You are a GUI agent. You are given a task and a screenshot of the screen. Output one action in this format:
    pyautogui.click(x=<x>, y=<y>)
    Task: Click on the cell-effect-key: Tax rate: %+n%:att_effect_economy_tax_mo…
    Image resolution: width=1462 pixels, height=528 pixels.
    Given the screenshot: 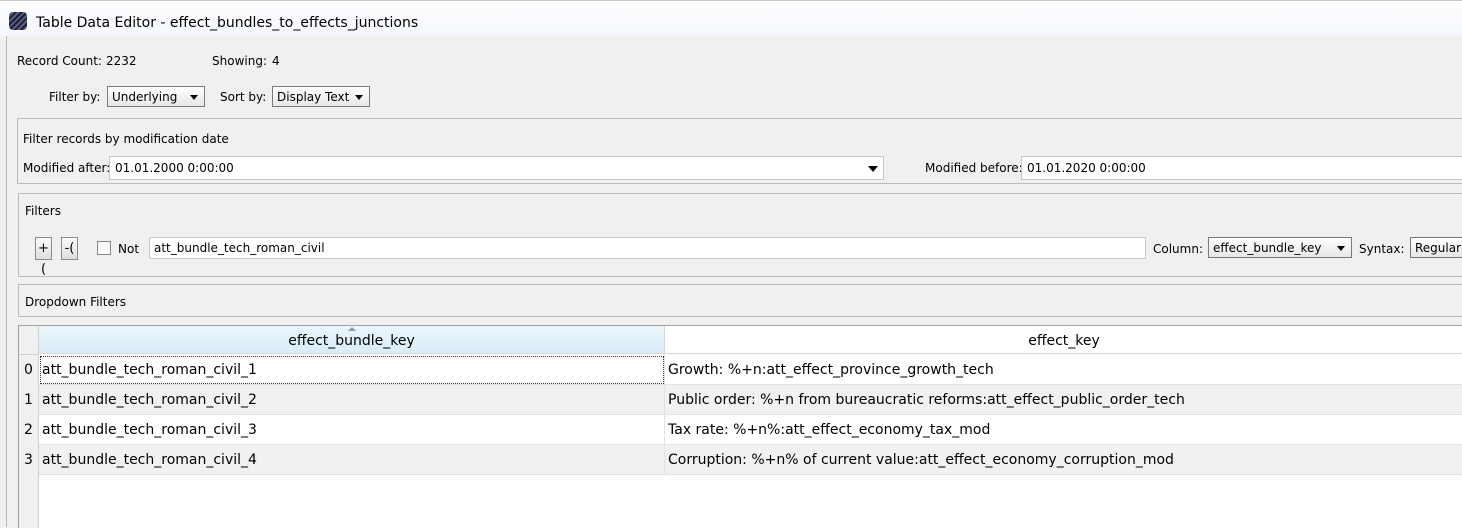 What is the action you would take?
    pyautogui.click(x=1063, y=430)
    